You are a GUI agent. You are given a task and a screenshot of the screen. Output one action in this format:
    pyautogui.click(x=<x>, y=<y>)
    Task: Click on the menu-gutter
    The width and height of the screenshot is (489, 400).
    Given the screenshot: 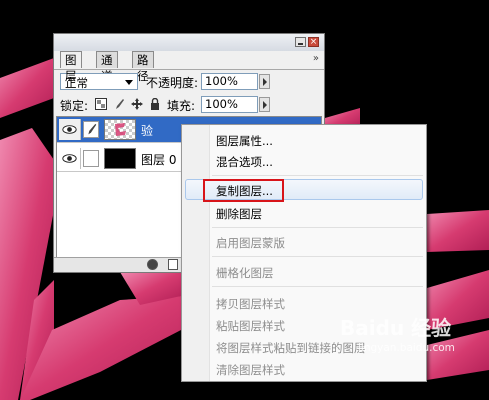 What is the action you would take?
    pyautogui.click(x=196, y=253)
    